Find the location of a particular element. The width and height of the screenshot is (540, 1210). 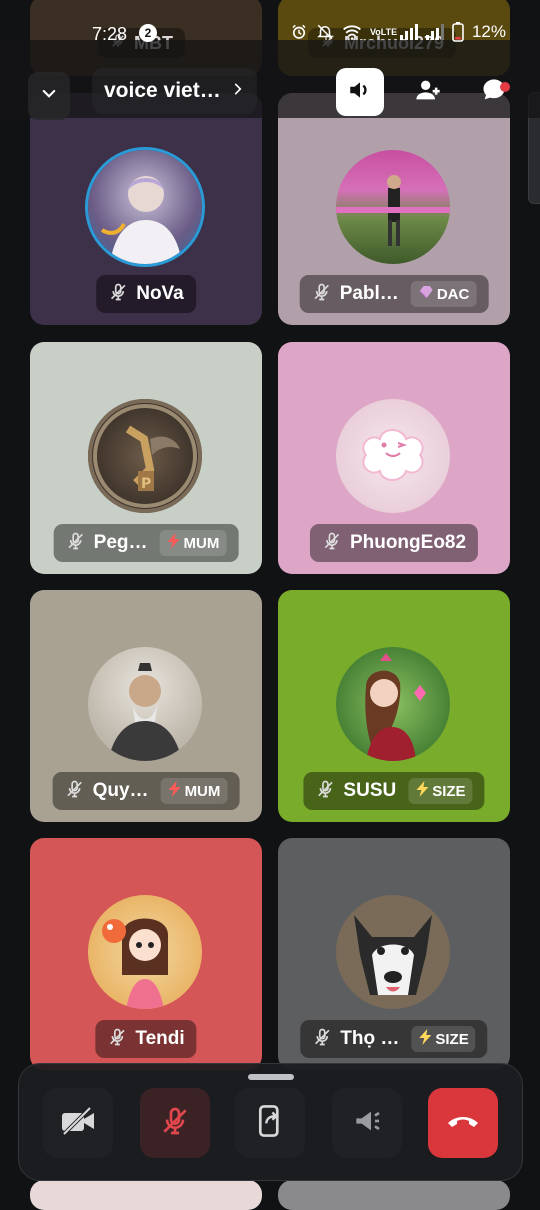

chevron-down-icon is located at coordinates (49, 96).